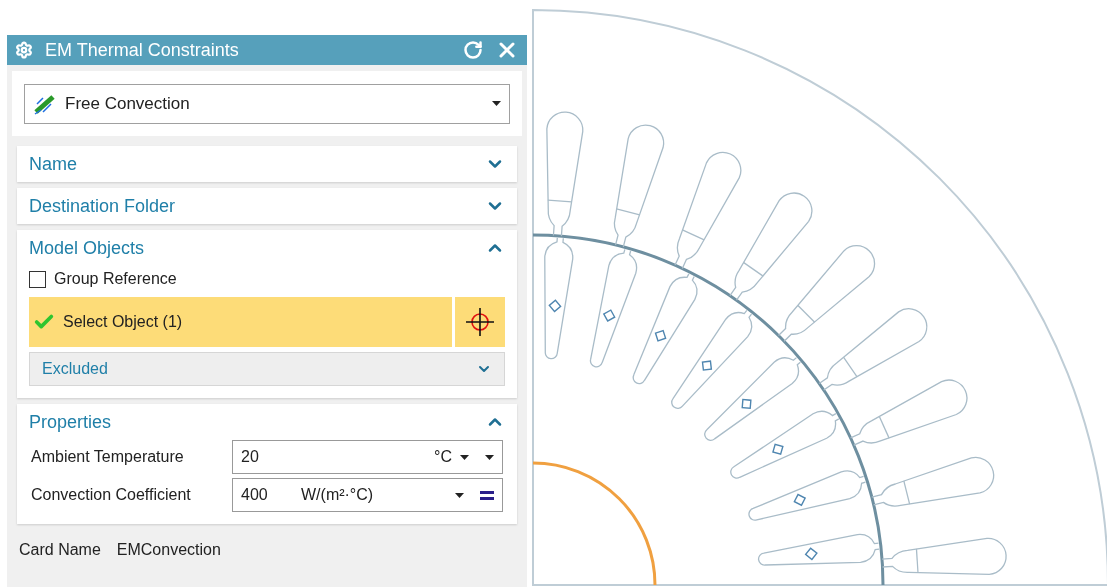 The image size is (1107, 587). I want to click on select-object-row: Select Object (1), so click(240, 322).